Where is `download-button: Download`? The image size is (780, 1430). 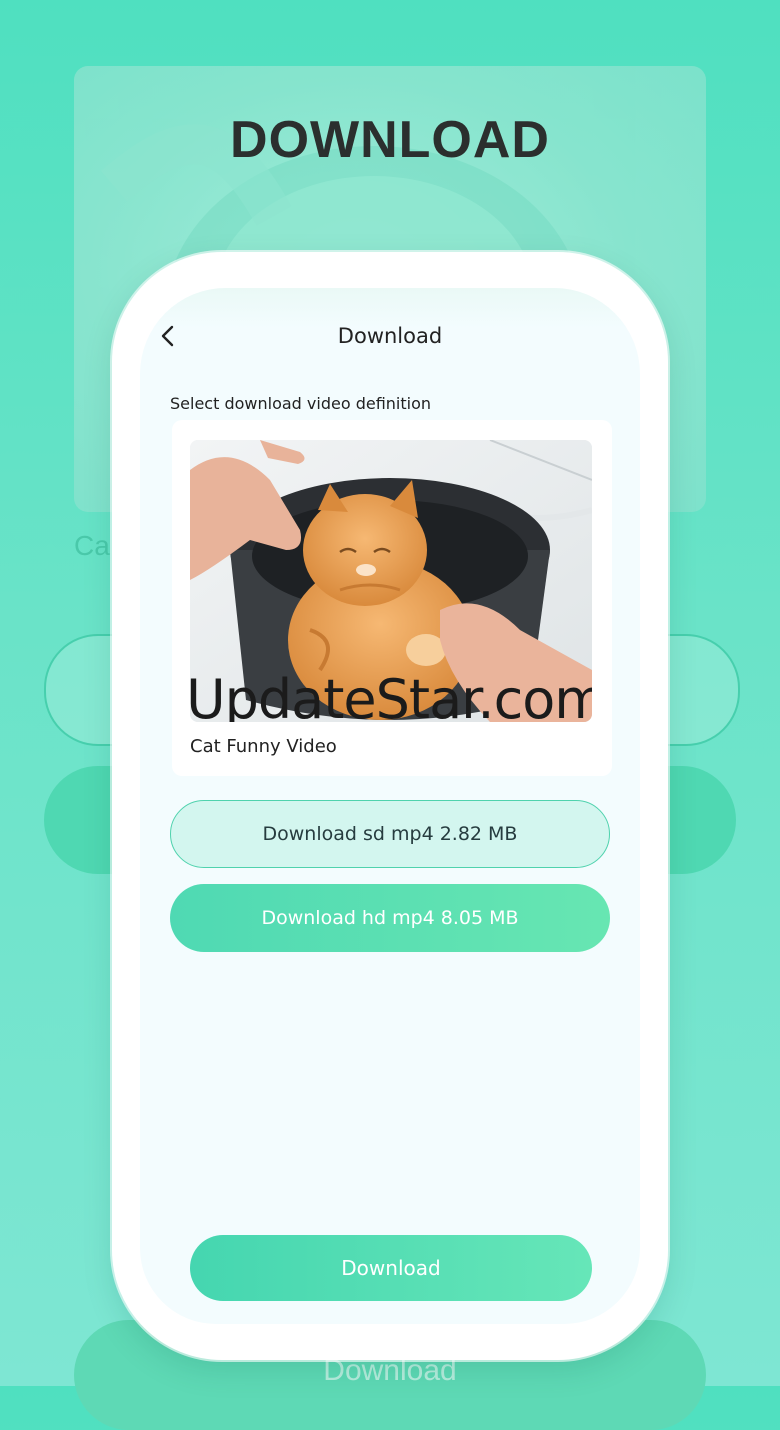 download-button: Download is located at coordinates (391, 1268).